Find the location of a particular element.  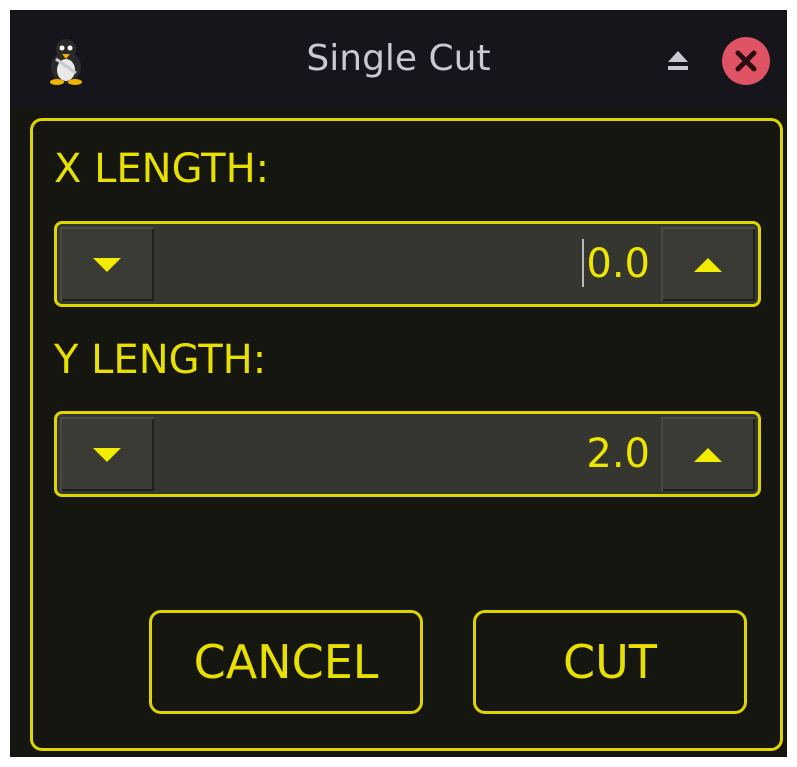

text-cursor is located at coordinates (583, 263).